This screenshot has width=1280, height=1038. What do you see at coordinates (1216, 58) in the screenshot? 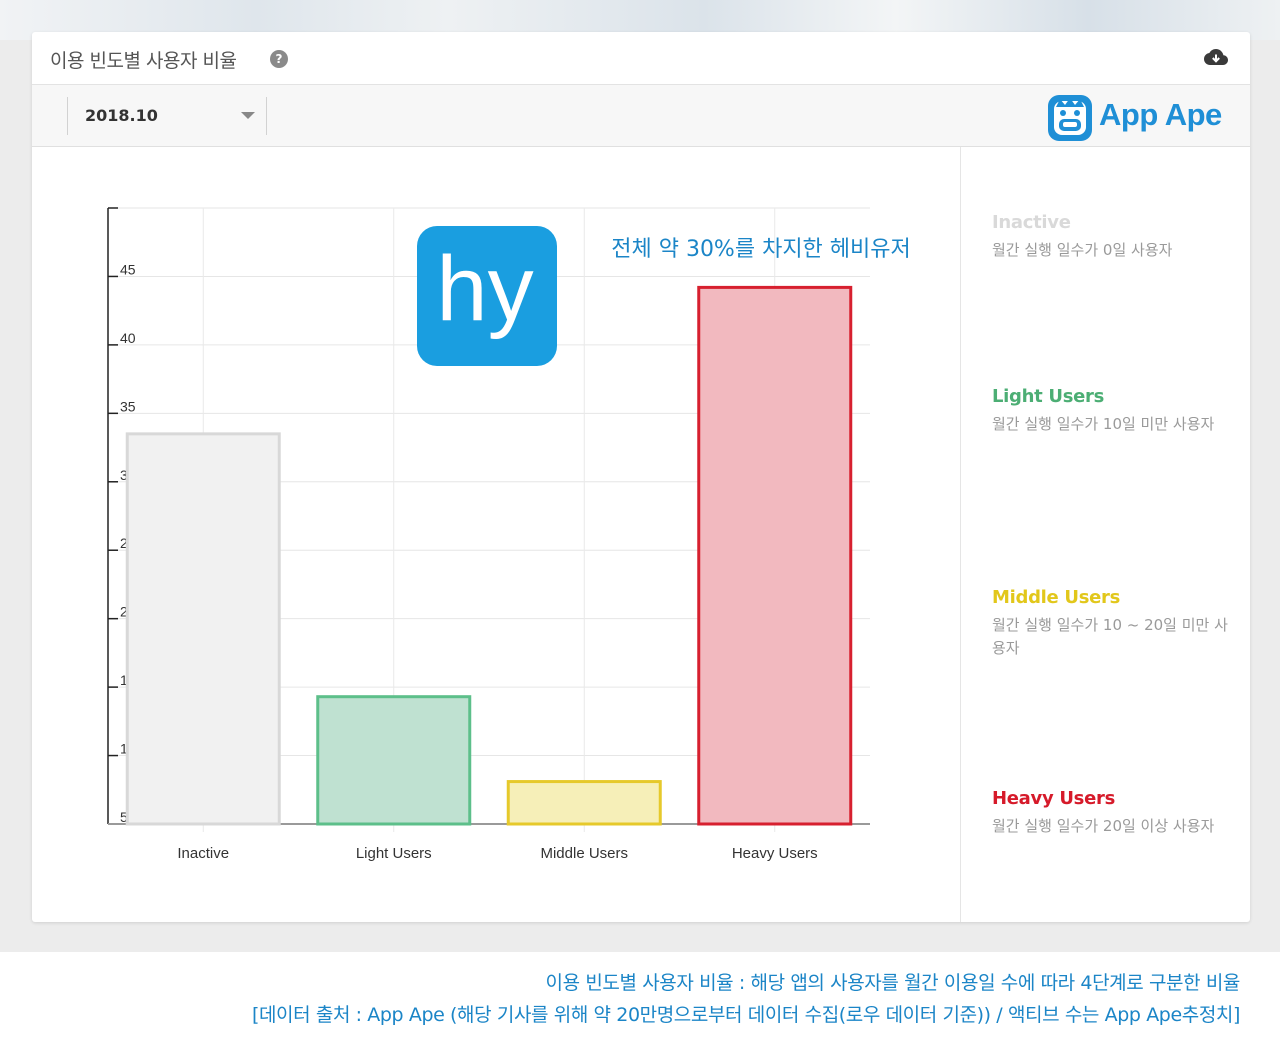
I see `cloud-download-icon` at bounding box center [1216, 58].